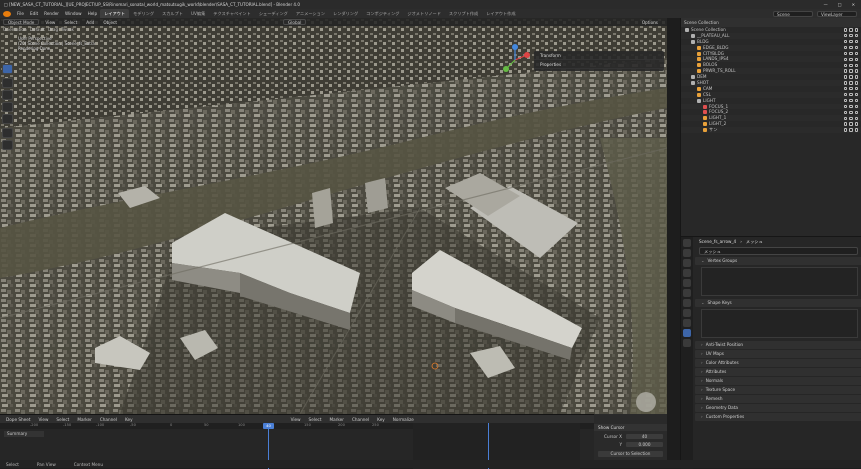 This screenshot has width=861, height=469. I want to click on close-button: ✕, so click(853, 4).